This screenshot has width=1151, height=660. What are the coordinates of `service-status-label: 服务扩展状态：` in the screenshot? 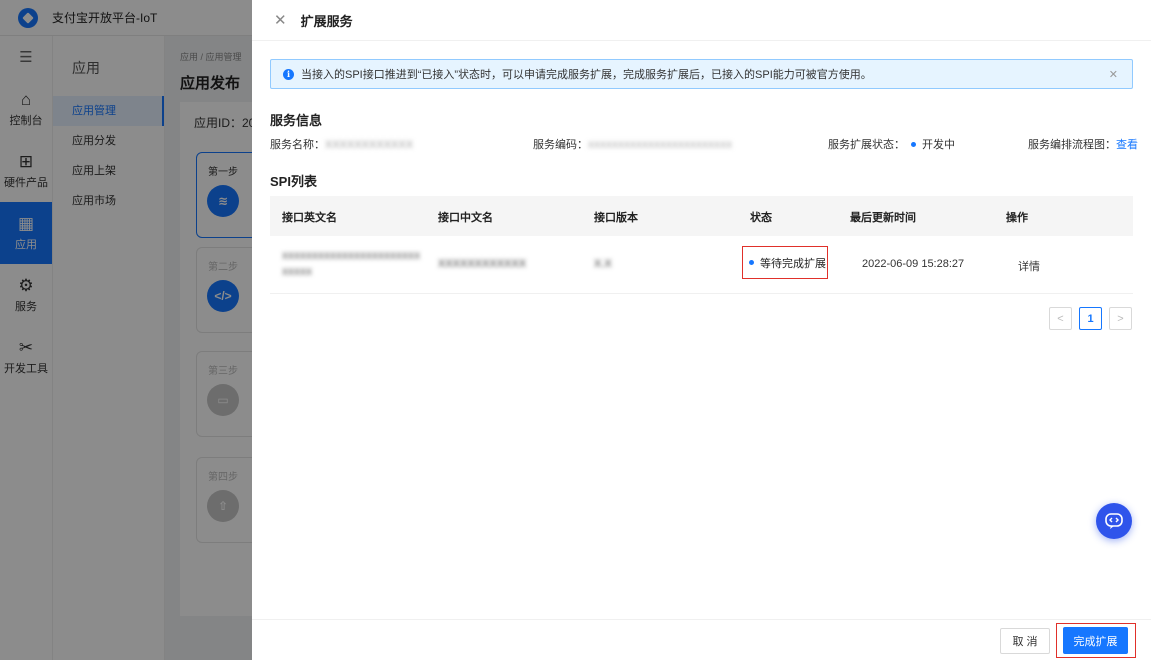 It's located at (866, 145).